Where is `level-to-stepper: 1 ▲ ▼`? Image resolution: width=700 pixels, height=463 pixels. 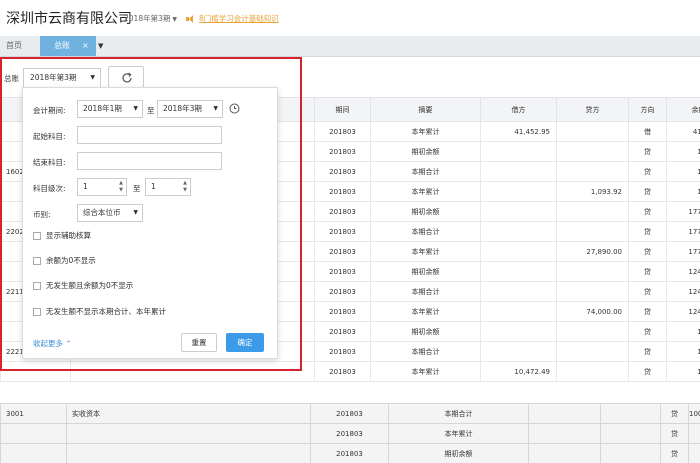
level-to-stepper: 1 ▲ ▼ is located at coordinates (168, 187).